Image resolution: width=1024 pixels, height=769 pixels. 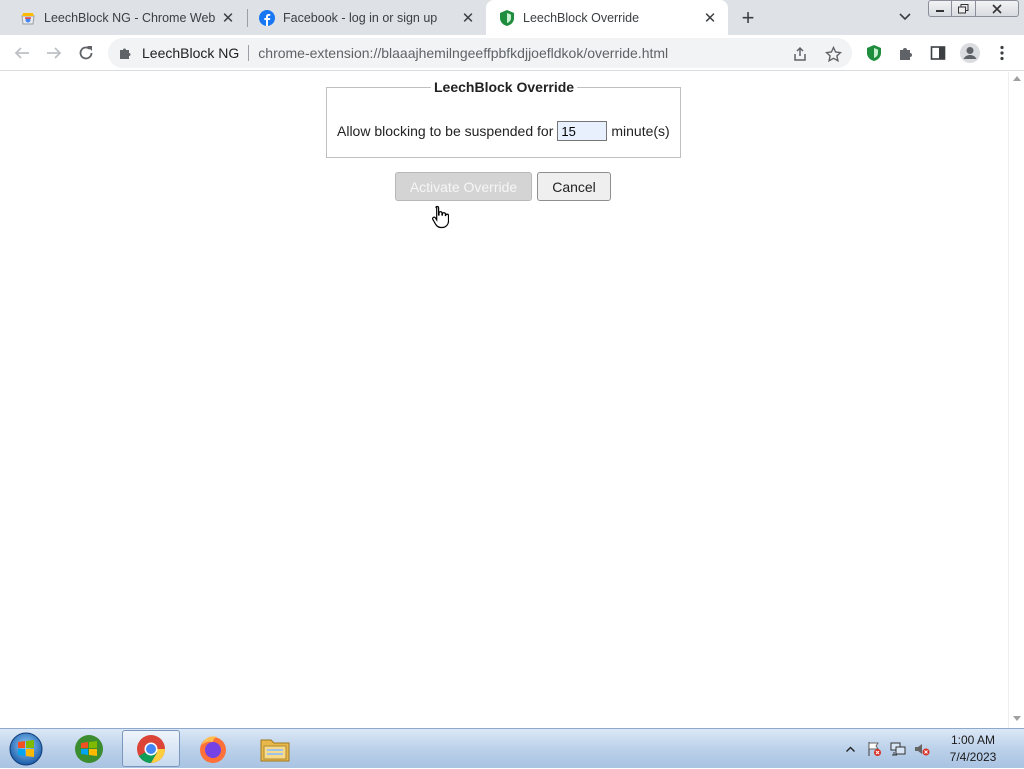 I want to click on clock-time: 1:00 AM, so click(x=973, y=740).